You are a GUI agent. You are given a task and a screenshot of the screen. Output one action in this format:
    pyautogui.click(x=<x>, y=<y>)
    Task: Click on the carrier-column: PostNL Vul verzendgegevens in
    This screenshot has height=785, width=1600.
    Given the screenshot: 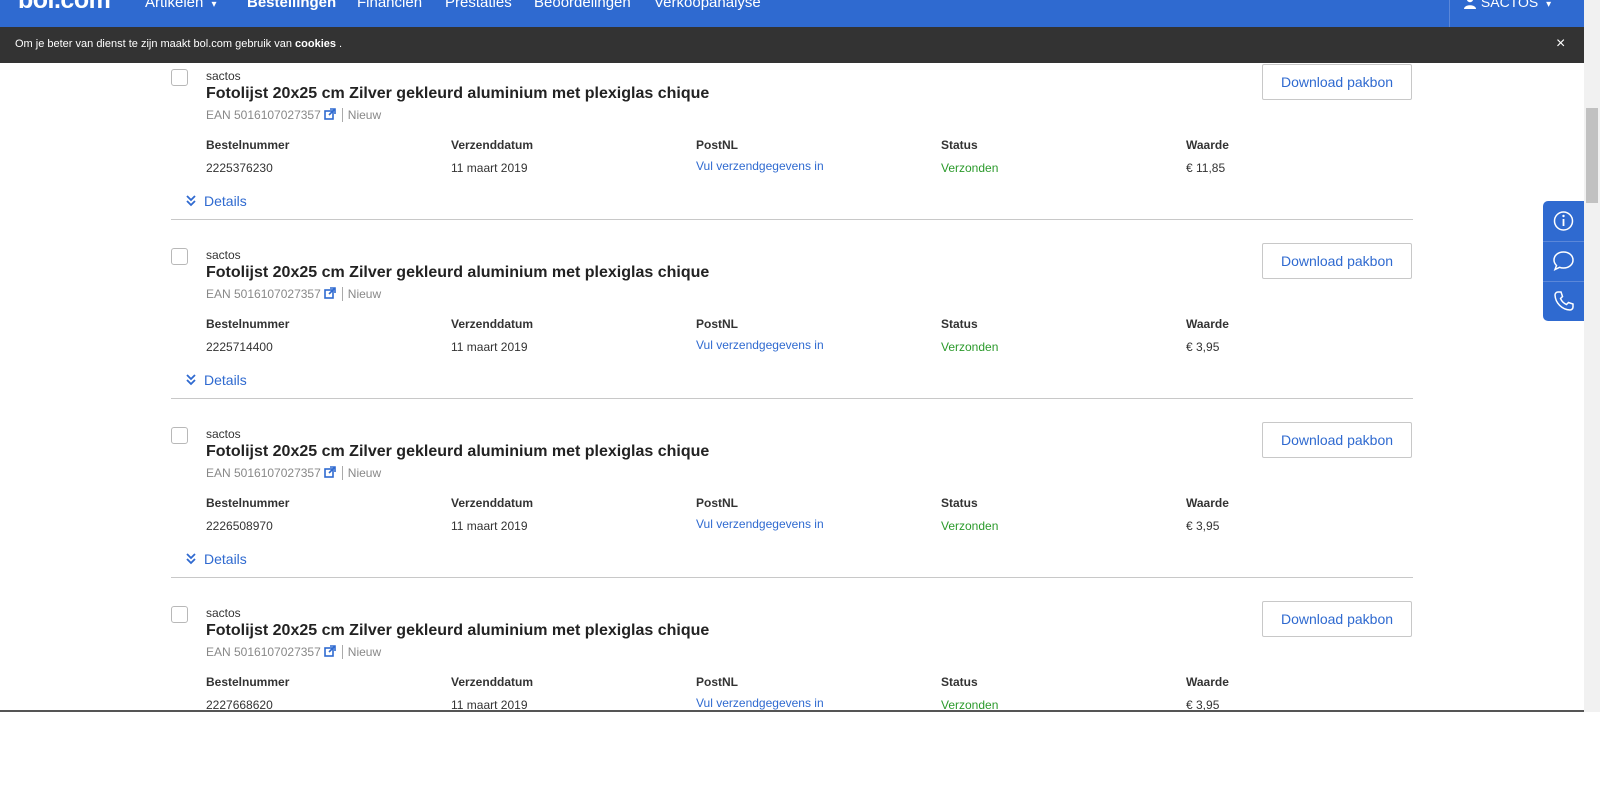 What is the action you would take?
    pyautogui.click(x=760, y=692)
    